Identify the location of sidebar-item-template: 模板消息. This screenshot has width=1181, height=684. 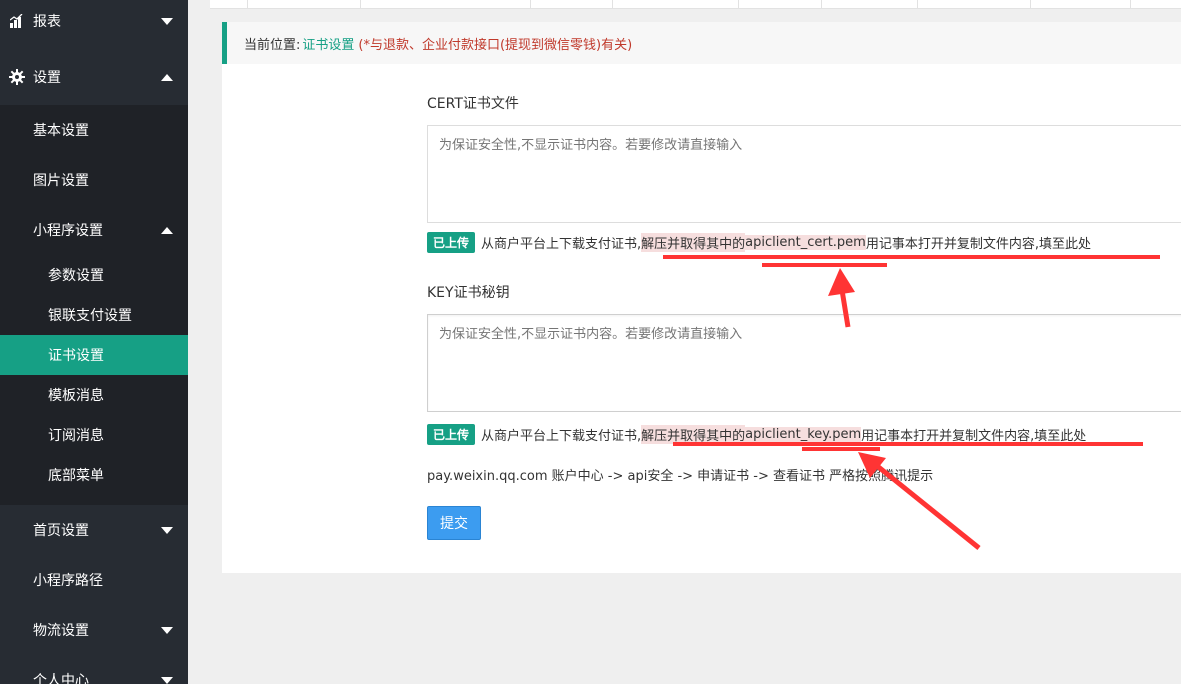
(94, 395).